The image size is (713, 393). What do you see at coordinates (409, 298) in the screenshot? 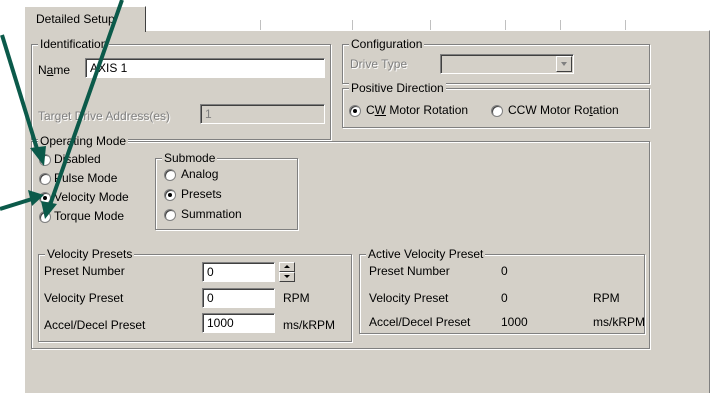
I see `active-velocity-preset-label: Velocity Preset` at bounding box center [409, 298].